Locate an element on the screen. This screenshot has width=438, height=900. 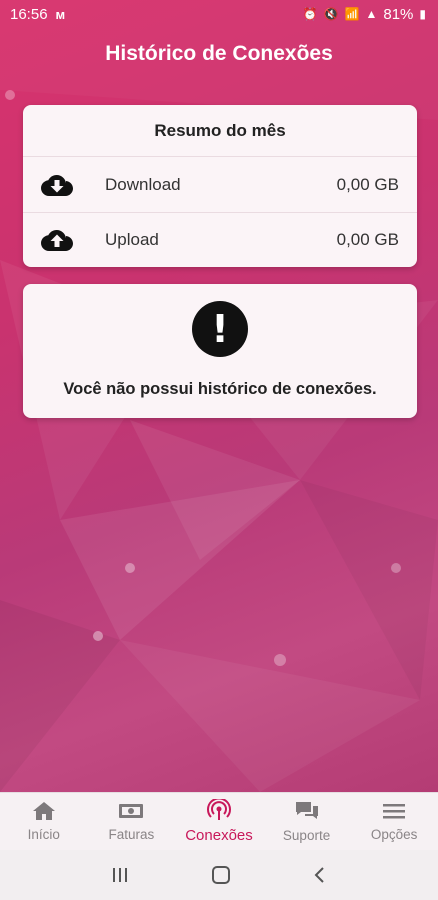
nav-item-conexoes: Conexões is located at coordinates (219, 821).